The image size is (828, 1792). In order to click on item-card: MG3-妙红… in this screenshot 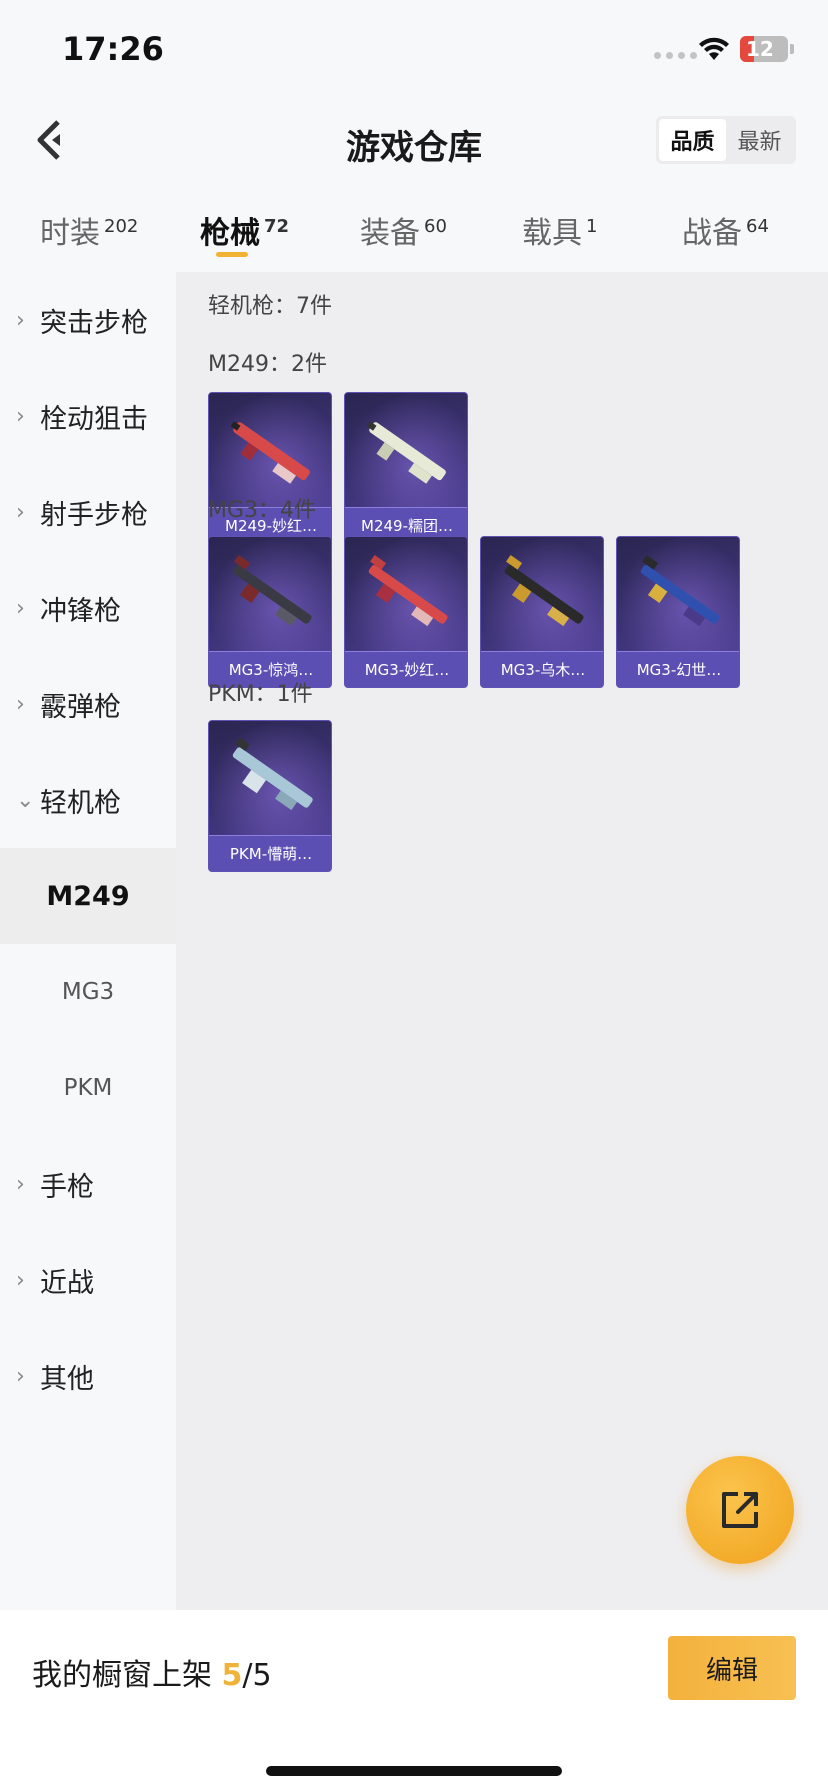, I will do `click(406, 612)`.